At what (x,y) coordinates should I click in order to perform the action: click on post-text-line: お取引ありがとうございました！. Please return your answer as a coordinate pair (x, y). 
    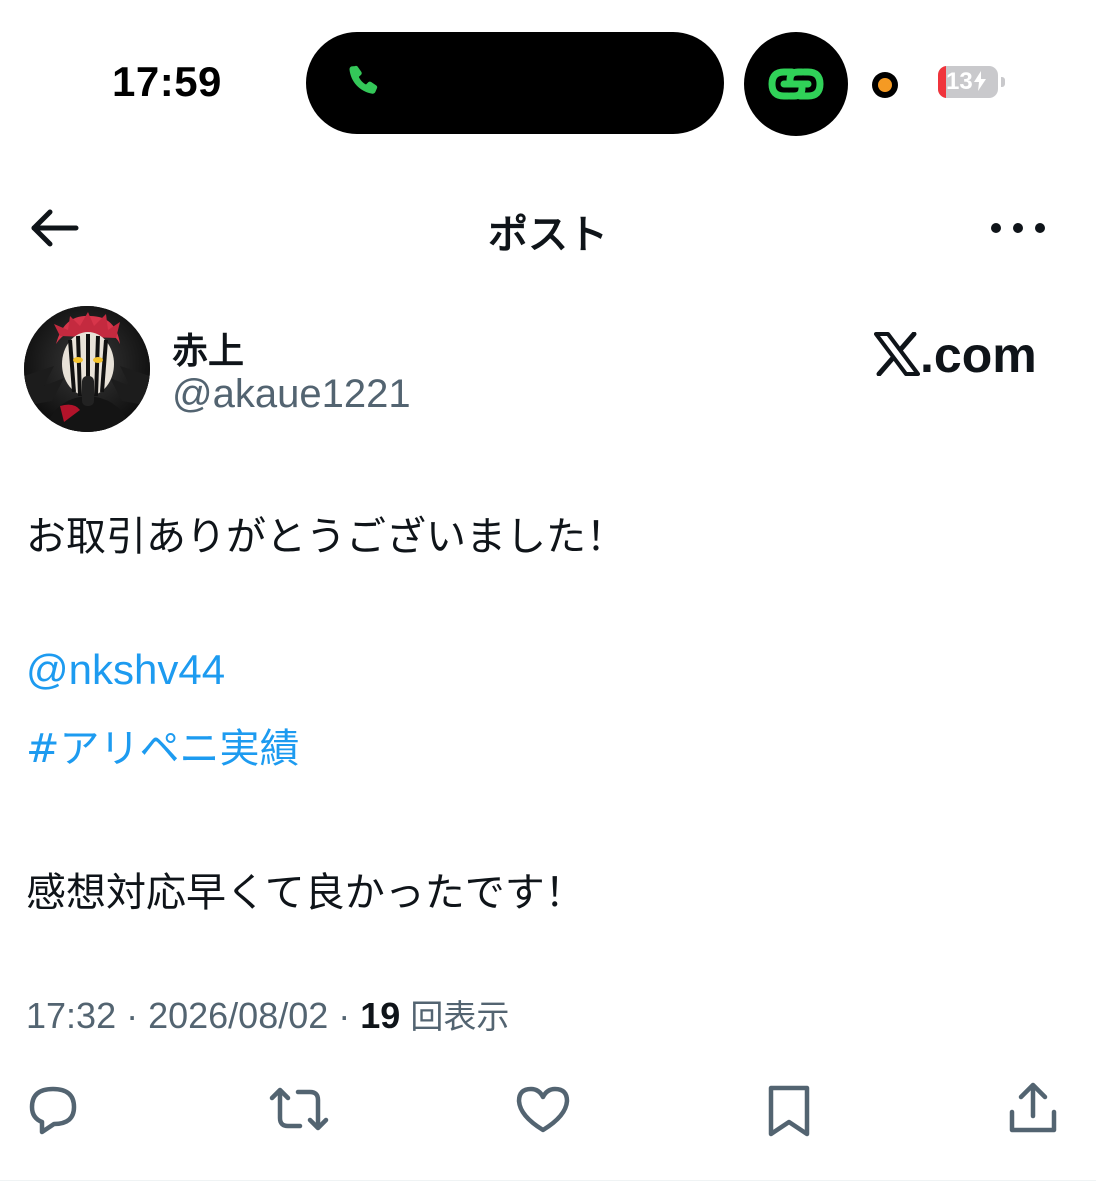
    Looking at the image, I should click on (326, 537).